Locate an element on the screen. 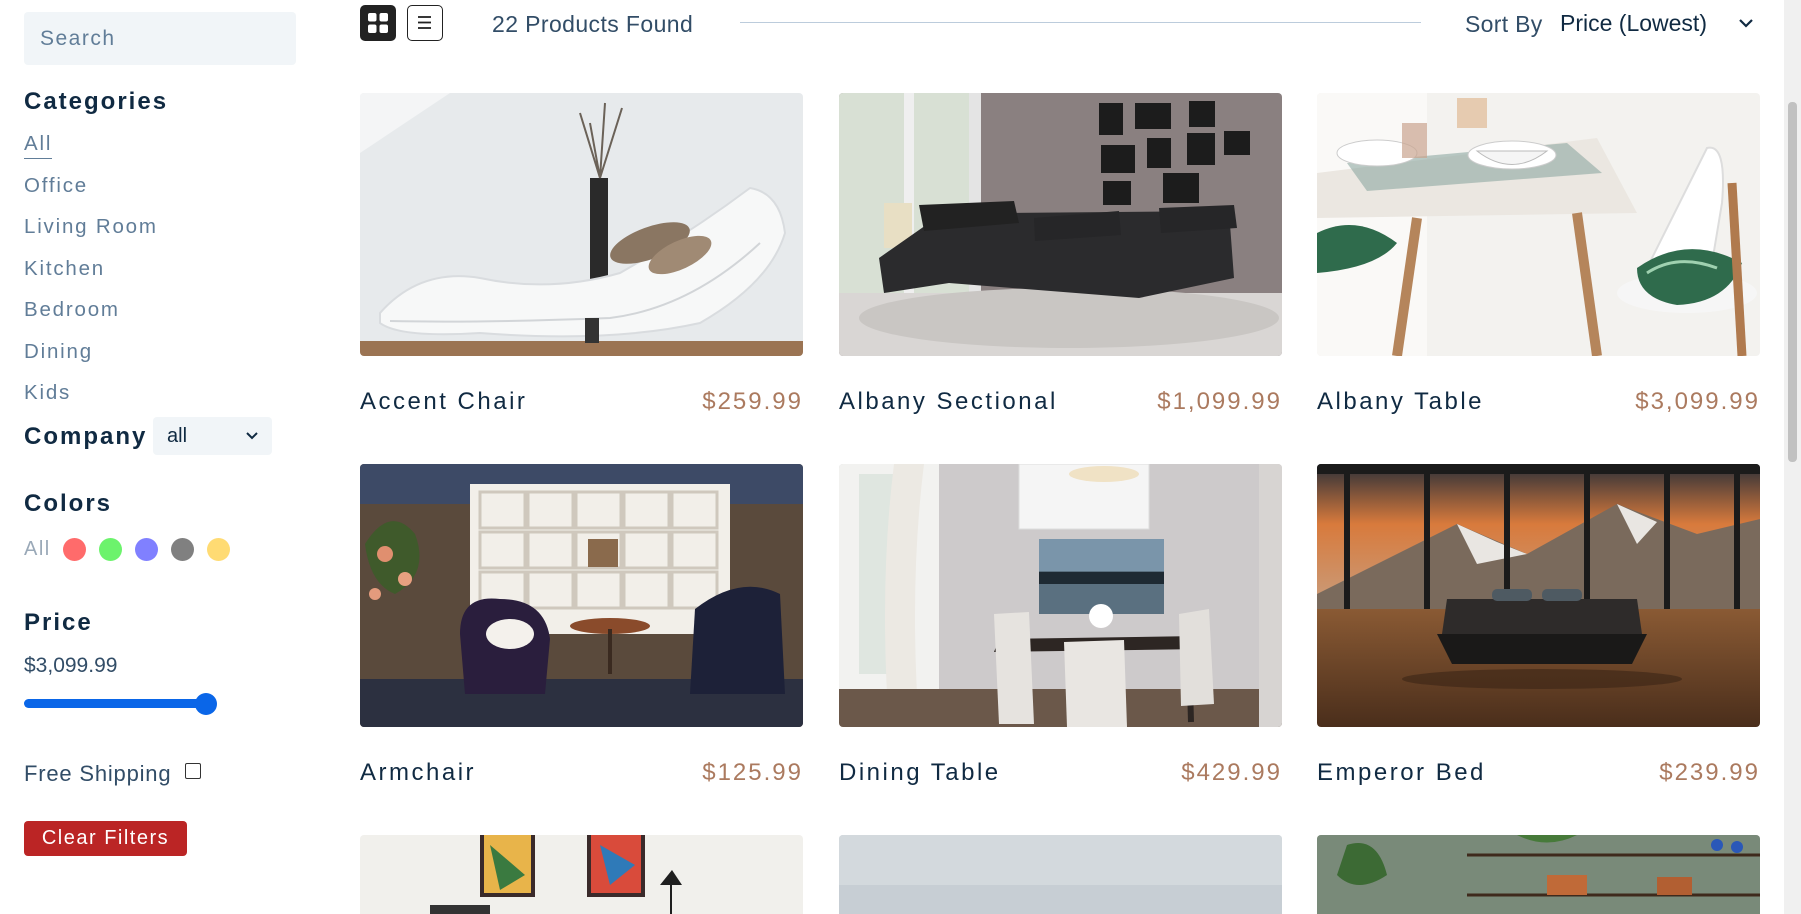 The height and width of the screenshot is (914, 1801). product-name: Accent Chair is located at coordinates (444, 401).